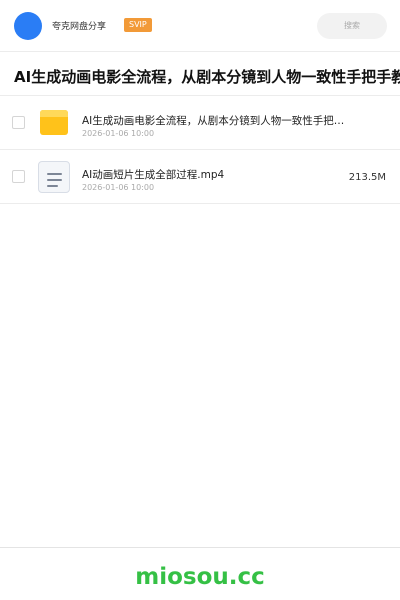  I want to click on folder-icon, so click(54, 123).